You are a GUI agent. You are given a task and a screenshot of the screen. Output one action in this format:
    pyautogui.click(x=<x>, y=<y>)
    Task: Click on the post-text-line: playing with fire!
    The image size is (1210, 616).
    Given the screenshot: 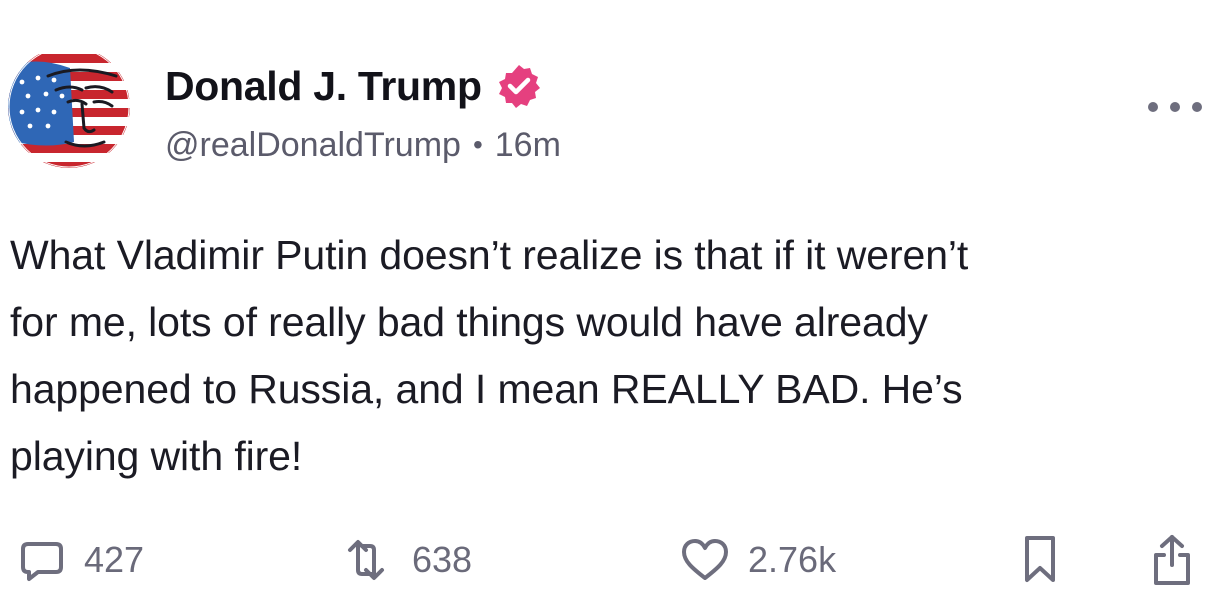 What is the action you would take?
    pyautogui.click(x=156, y=456)
    